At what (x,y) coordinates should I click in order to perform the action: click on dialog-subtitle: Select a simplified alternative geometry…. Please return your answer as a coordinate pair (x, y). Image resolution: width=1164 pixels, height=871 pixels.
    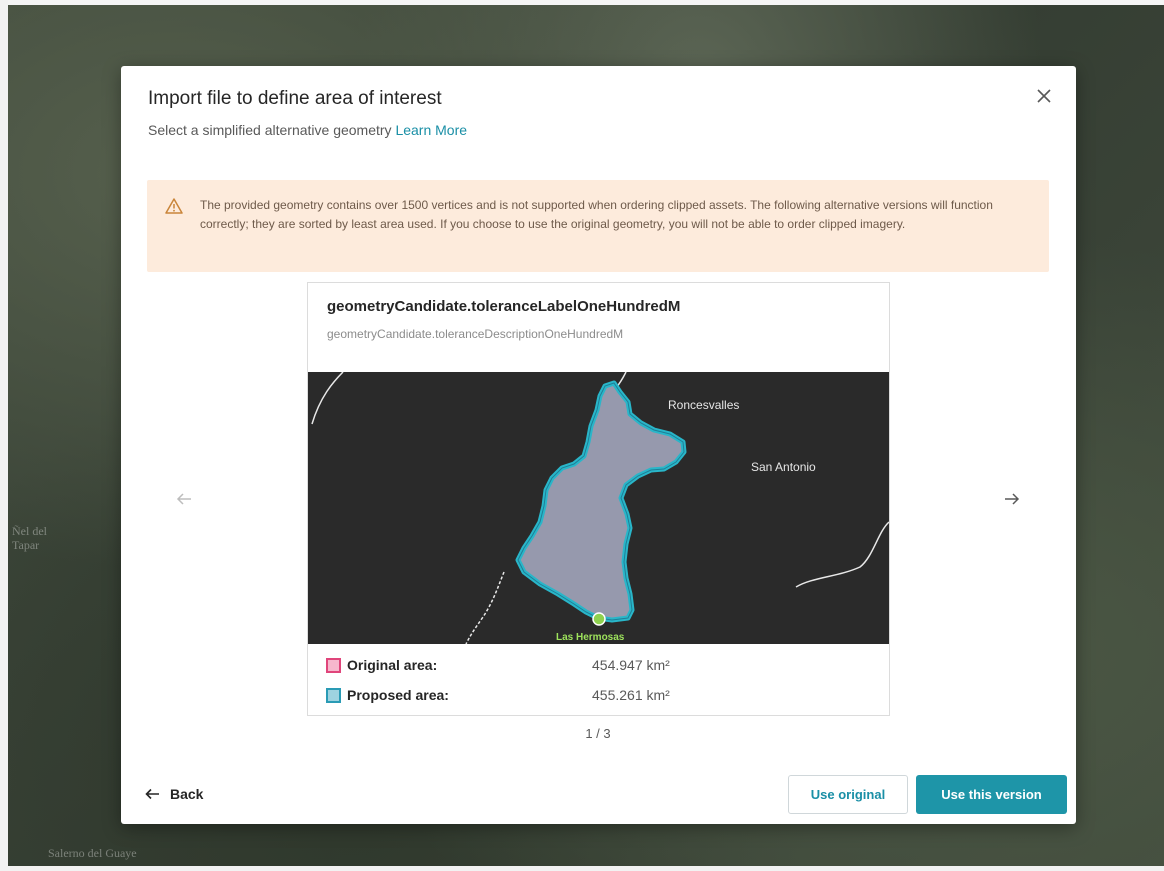
    Looking at the image, I should click on (307, 130).